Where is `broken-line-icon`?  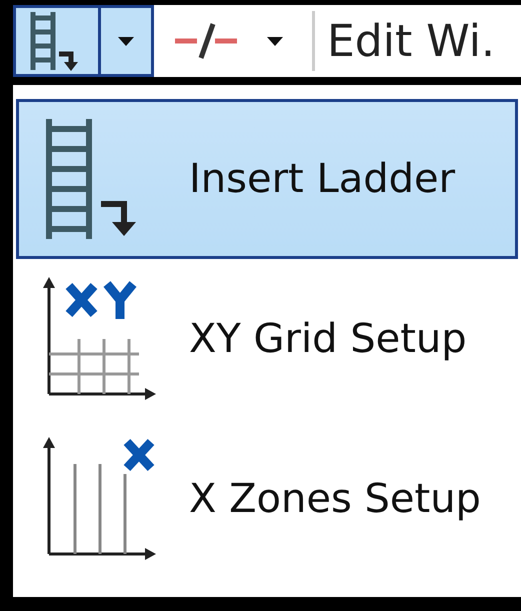 broken-line-icon is located at coordinates (206, 41).